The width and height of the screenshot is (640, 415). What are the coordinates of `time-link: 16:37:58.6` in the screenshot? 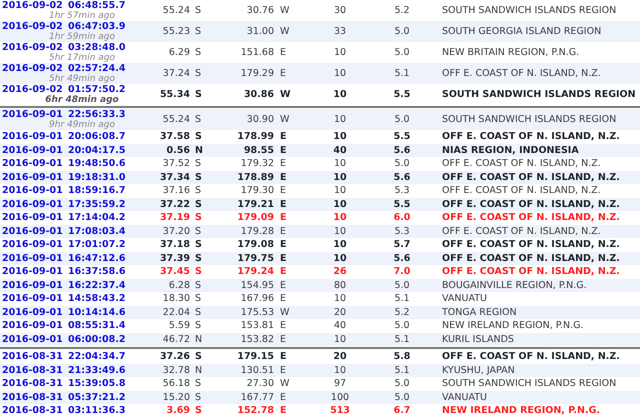 It's located at (97, 272).